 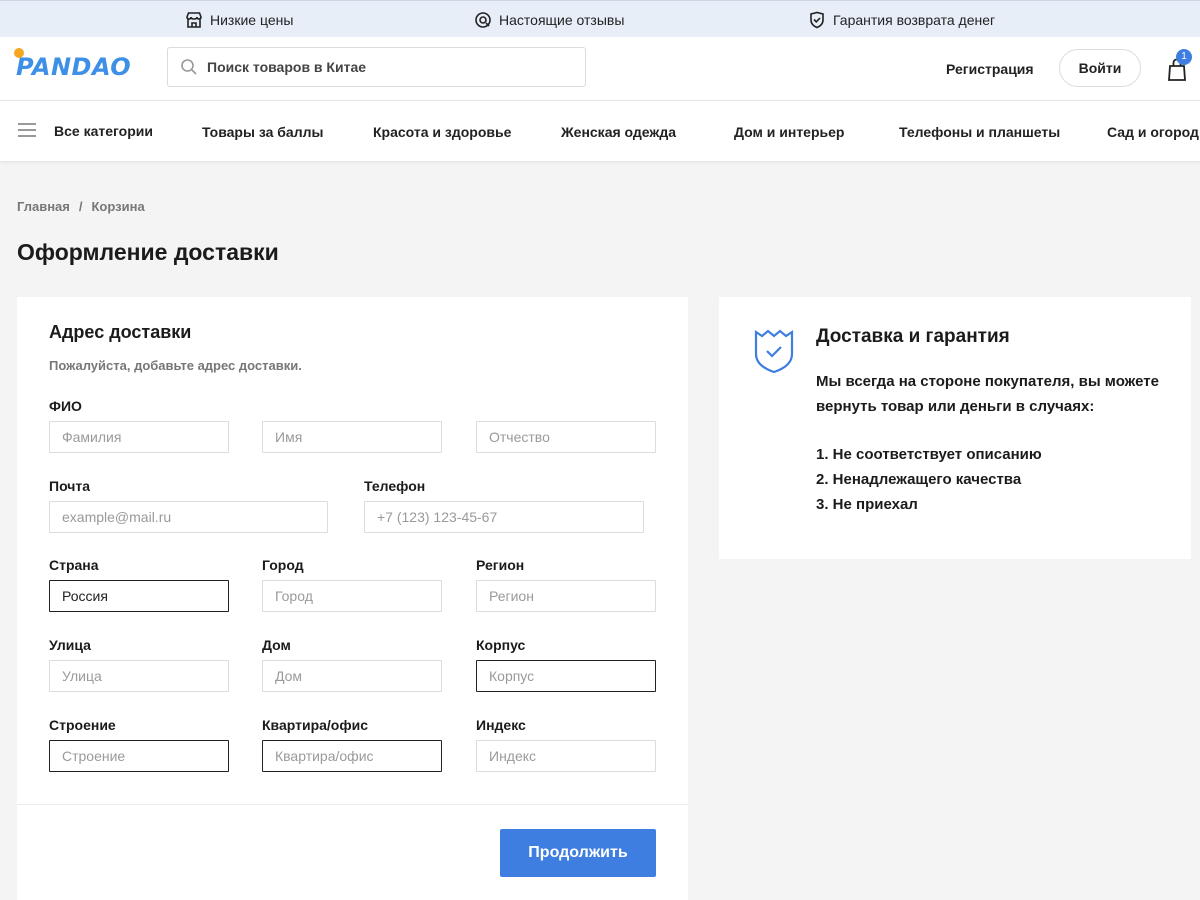 What do you see at coordinates (600, 69) in the screenshot?
I see `site-header: PANDAO Регистрация Войти 1` at bounding box center [600, 69].